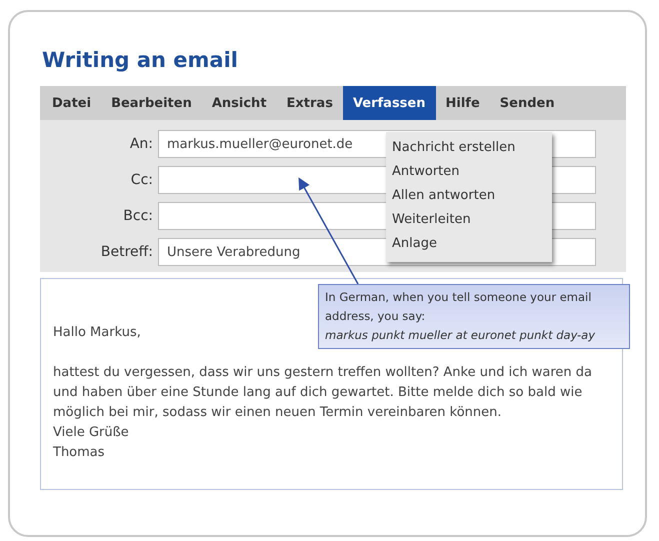  I want to click on field-label: An:, so click(141, 144).